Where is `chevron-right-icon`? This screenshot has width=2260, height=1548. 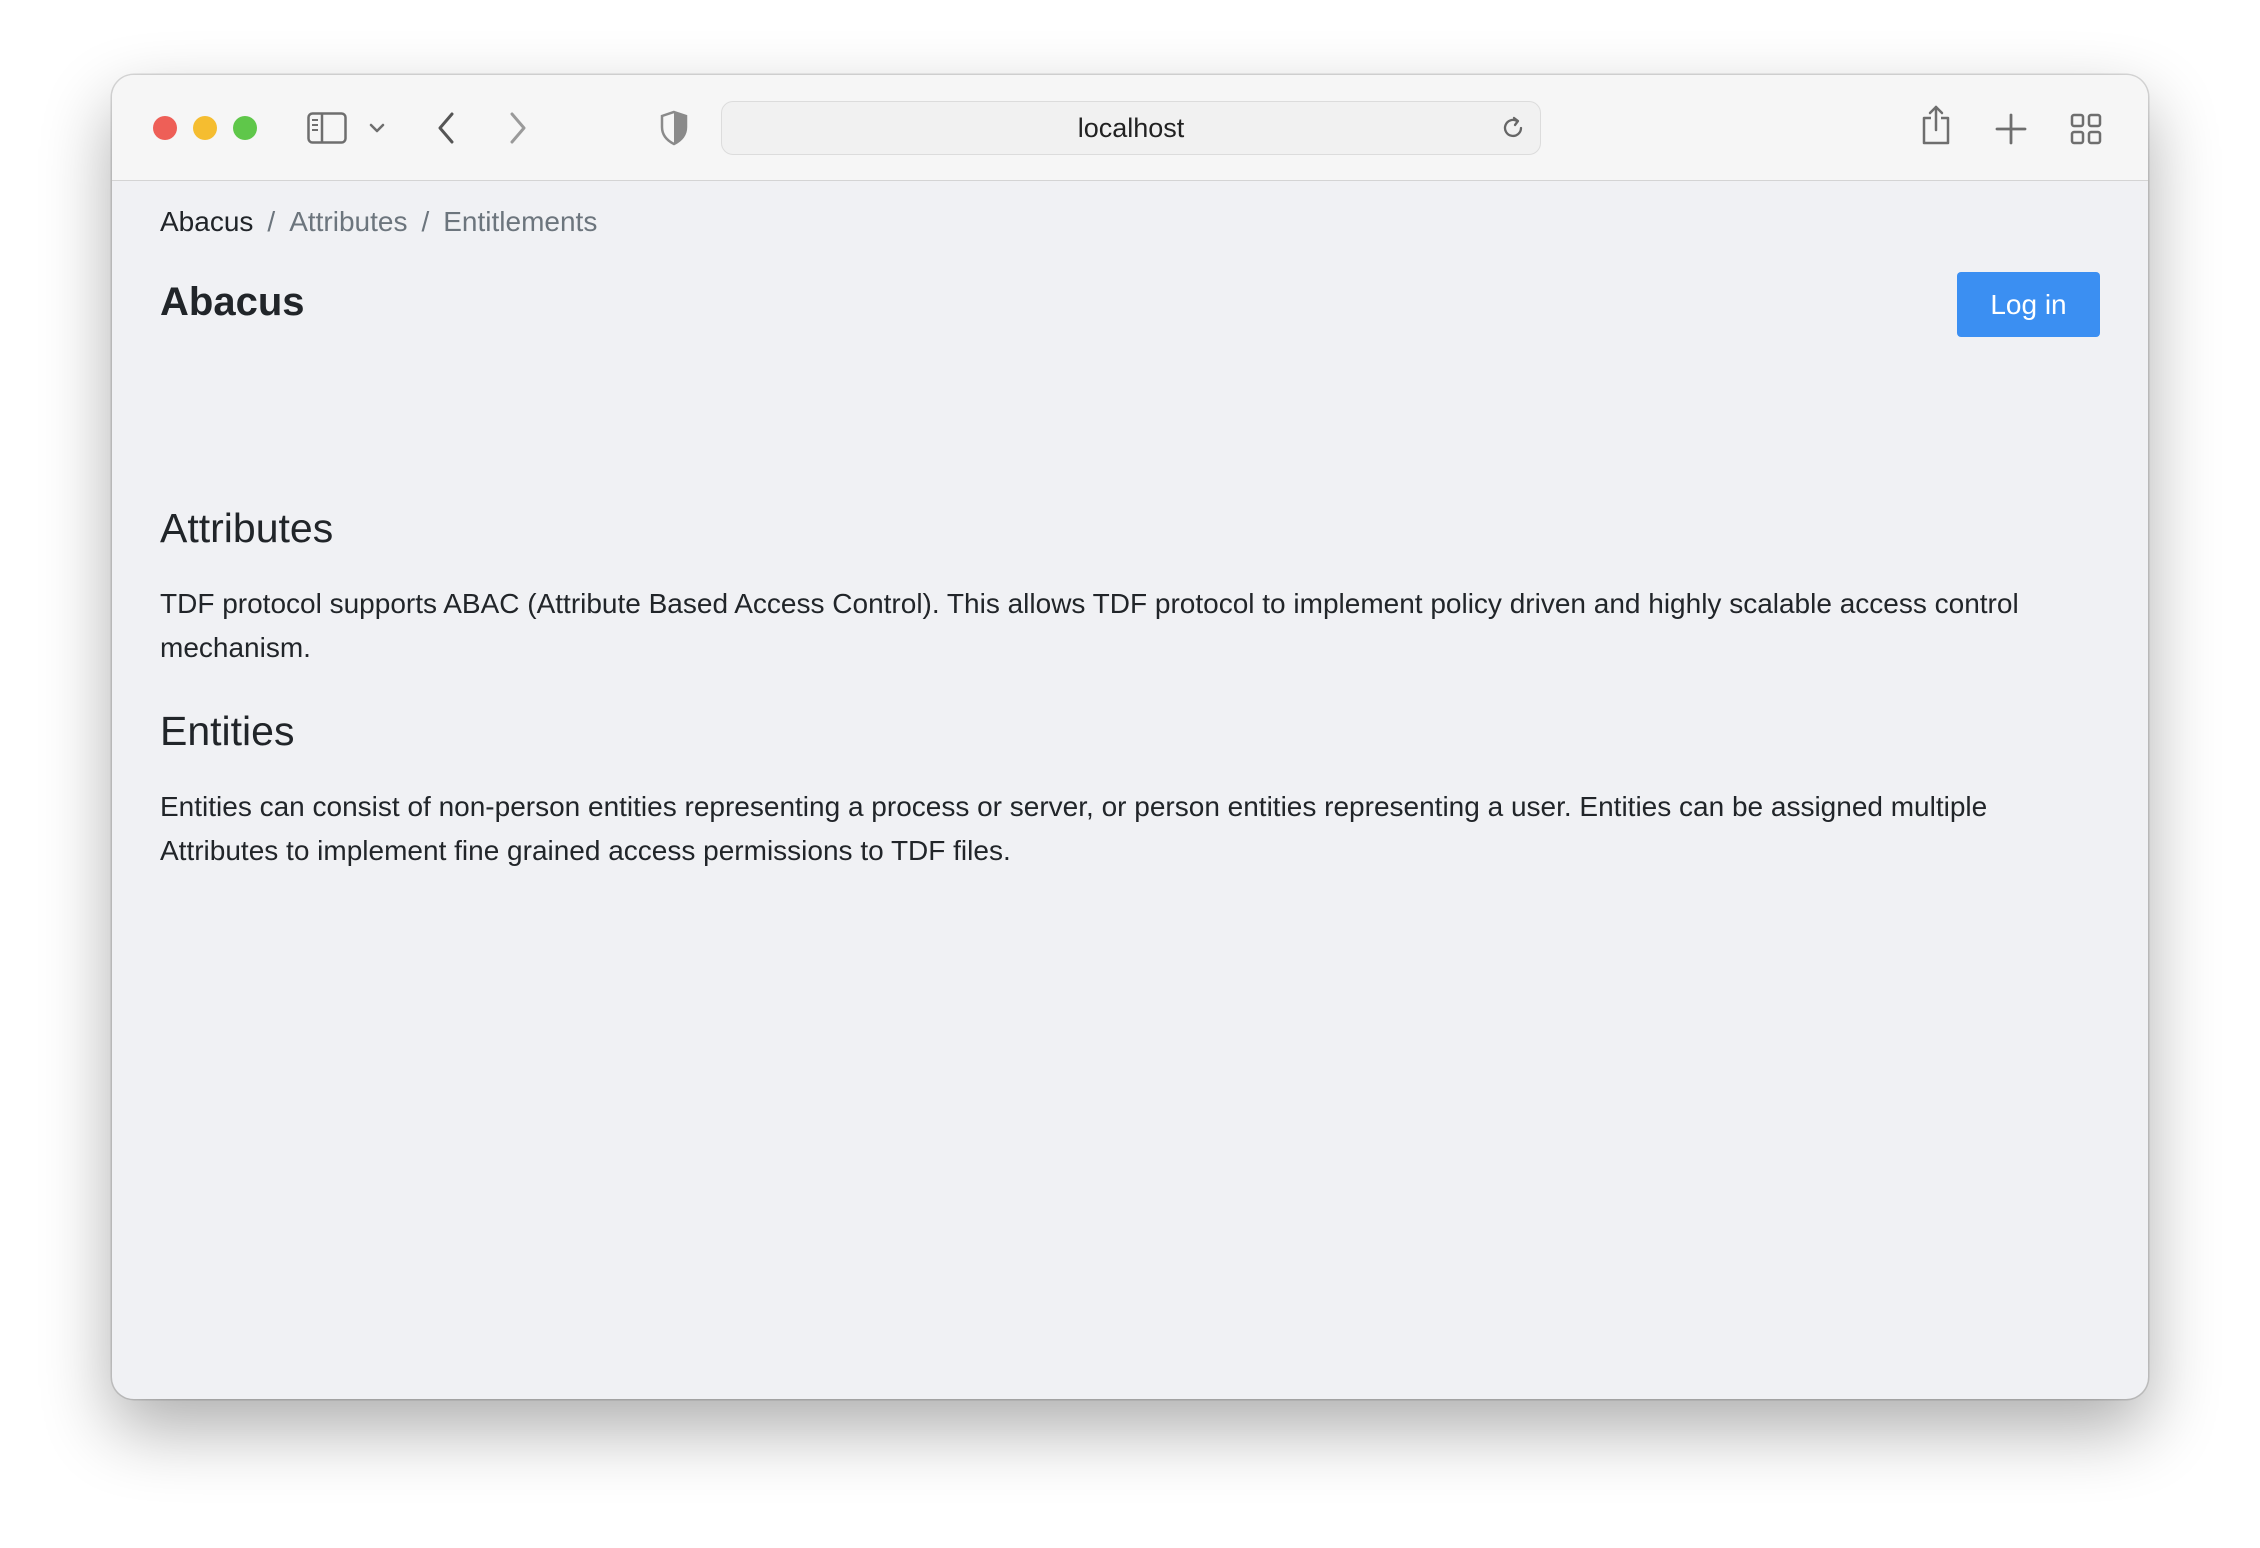
chevron-right-icon is located at coordinates (518, 128).